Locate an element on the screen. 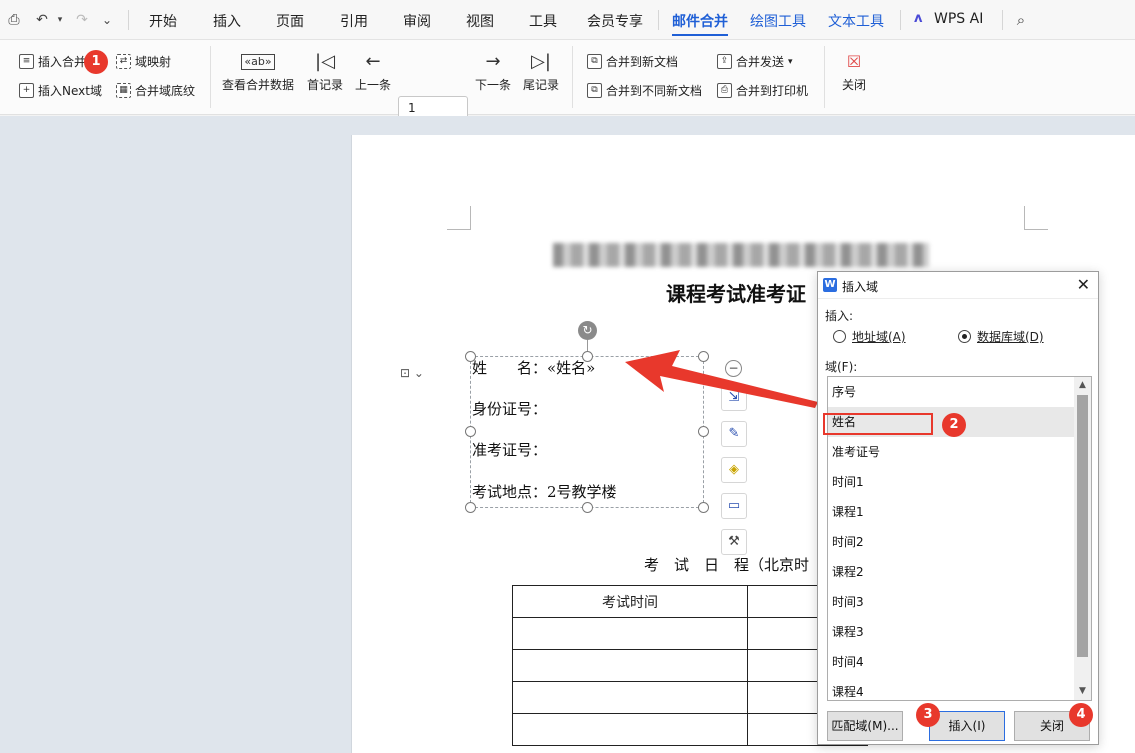 The image size is (1135, 753). insert-next-field-icon: + is located at coordinates (26, 90).